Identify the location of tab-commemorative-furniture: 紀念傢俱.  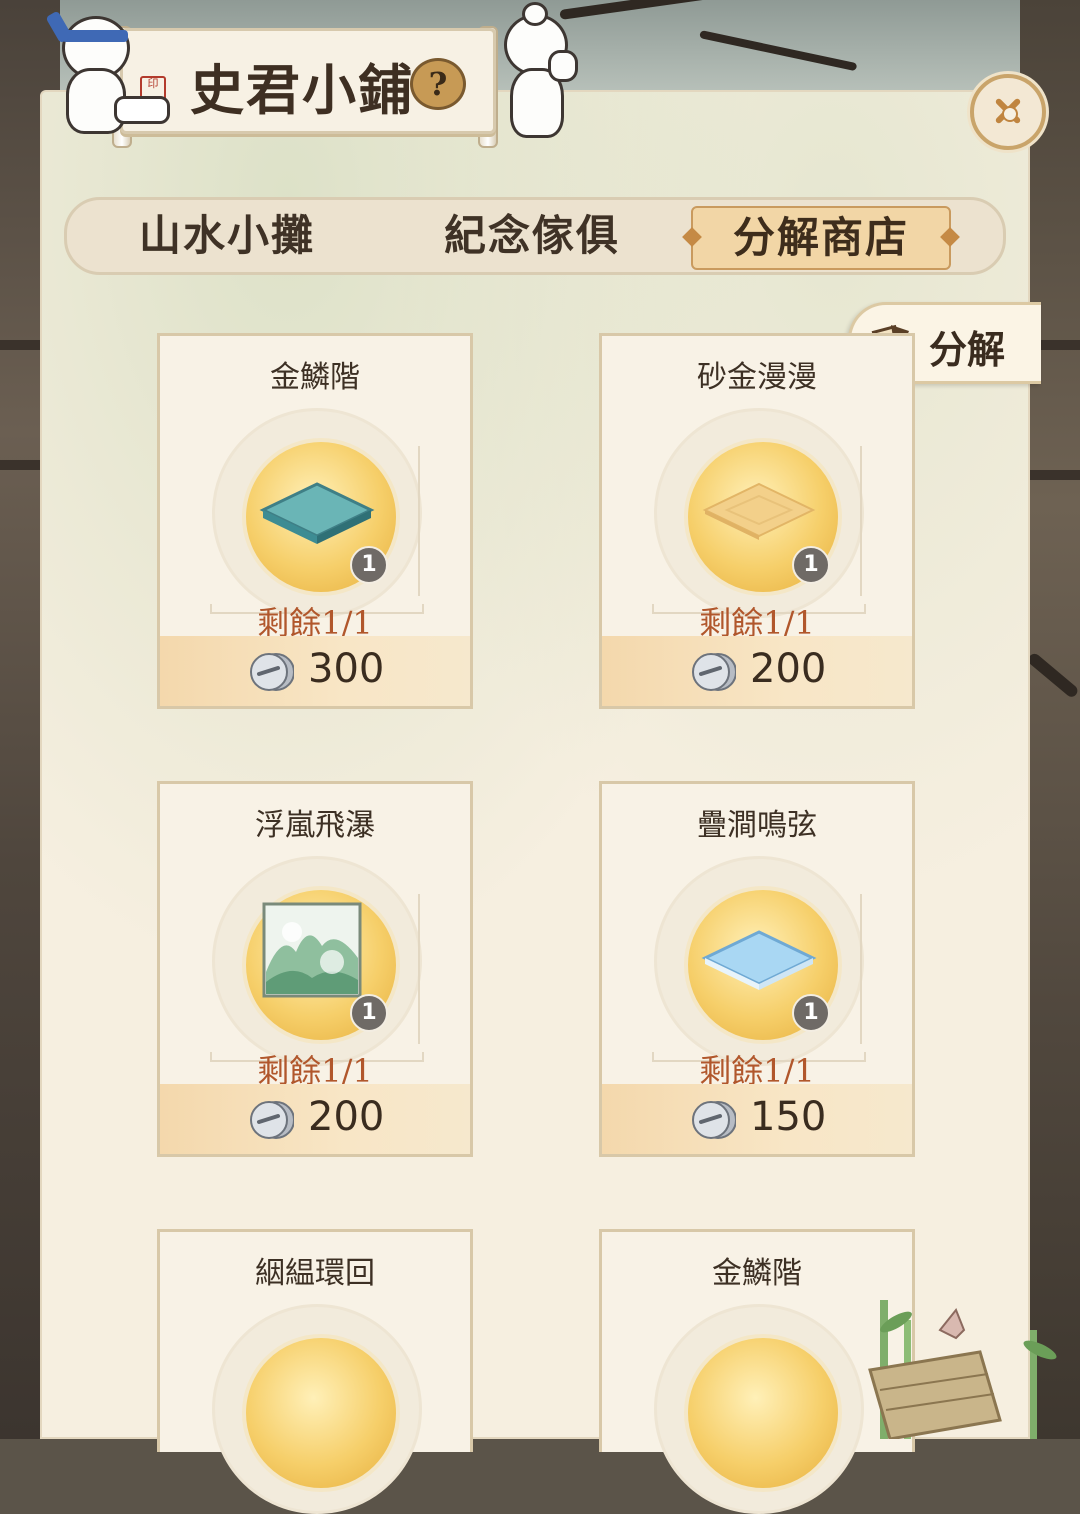
(532, 236).